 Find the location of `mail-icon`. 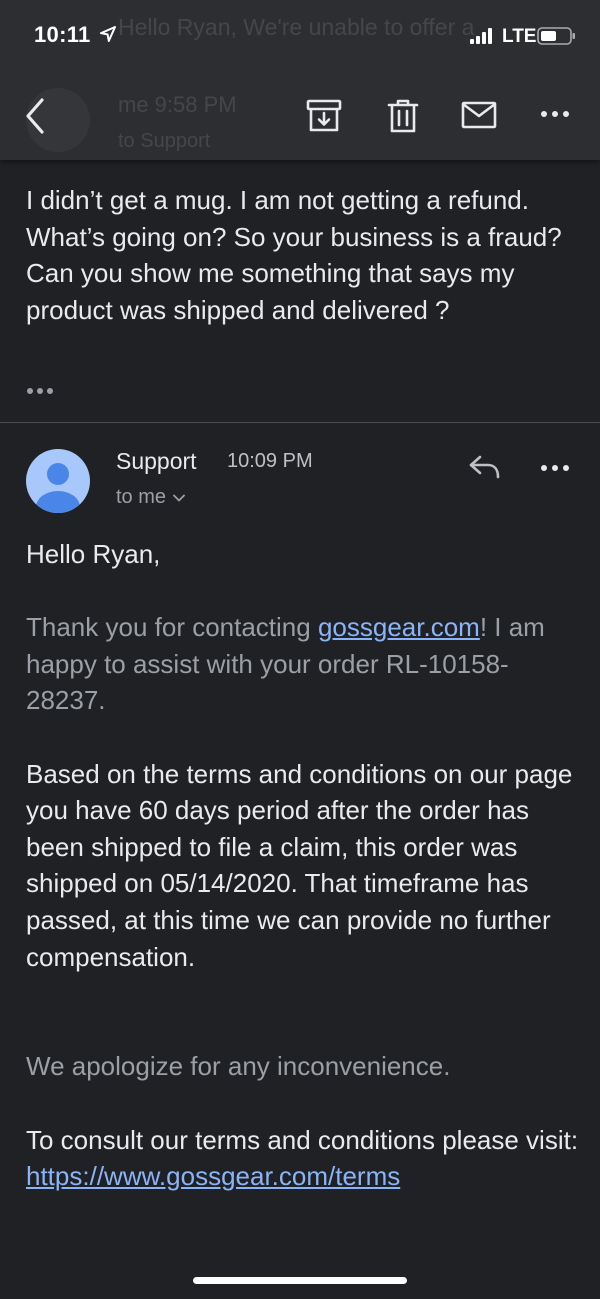

mail-icon is located at coordinates (479, 115).